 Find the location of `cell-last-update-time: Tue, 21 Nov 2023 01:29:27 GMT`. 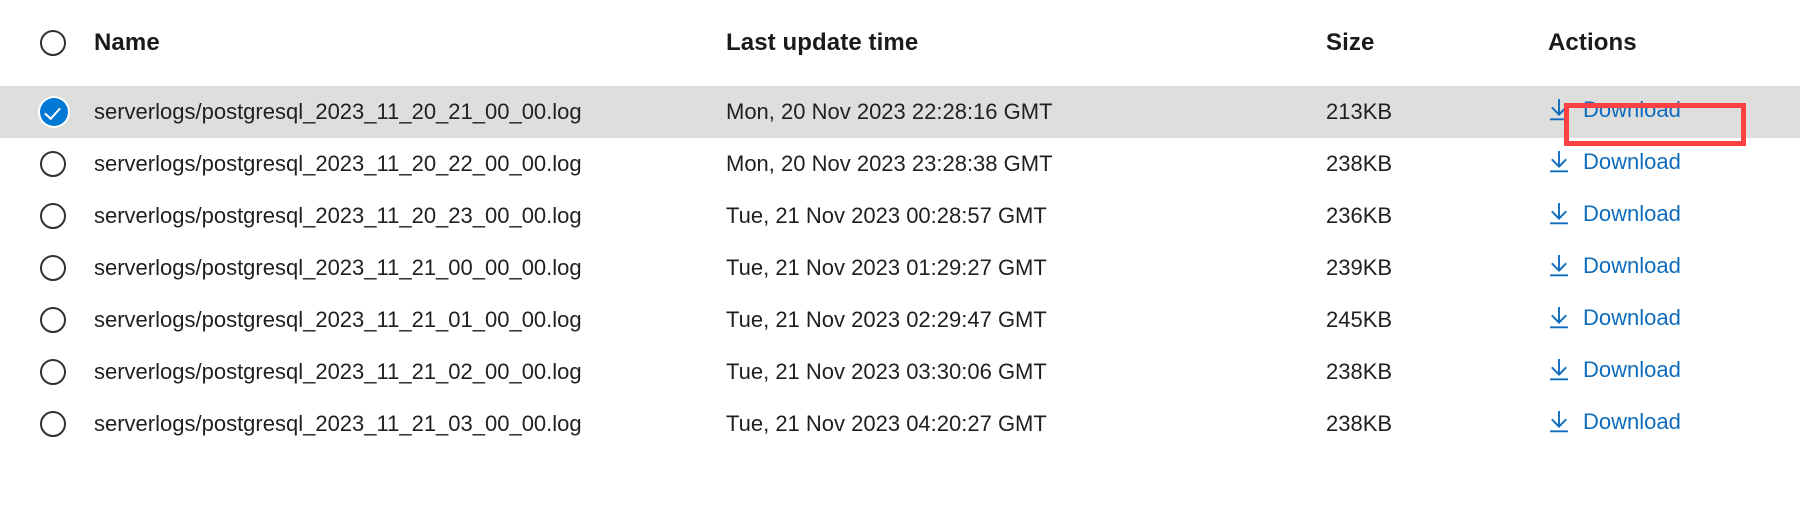

cell-last-update-time: Tue, 21 Nov 2023 01:29:27 GMT is located at coordinates (886, 267).